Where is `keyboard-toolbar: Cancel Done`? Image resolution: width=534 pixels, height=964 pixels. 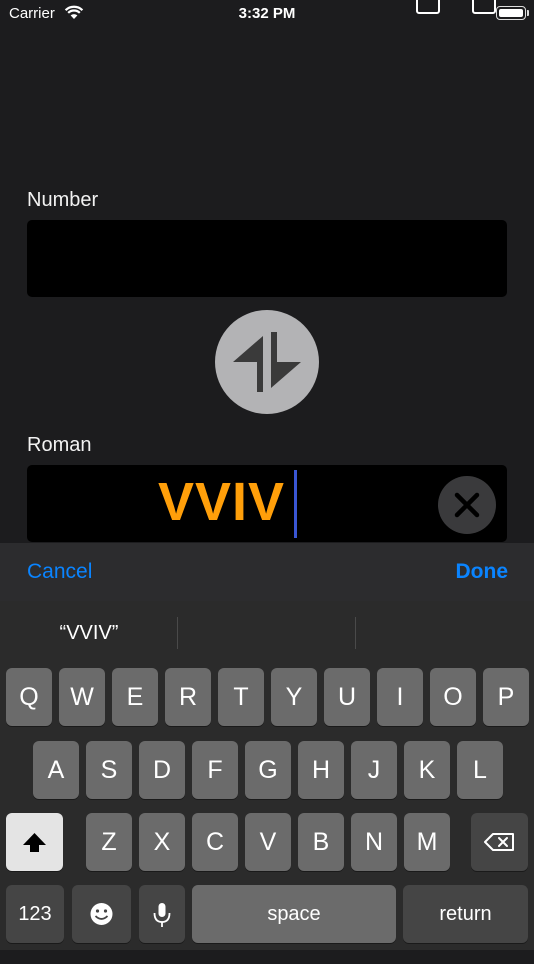 keyboard-toolbar: Cancel Done is located at coordinates (267, 572).